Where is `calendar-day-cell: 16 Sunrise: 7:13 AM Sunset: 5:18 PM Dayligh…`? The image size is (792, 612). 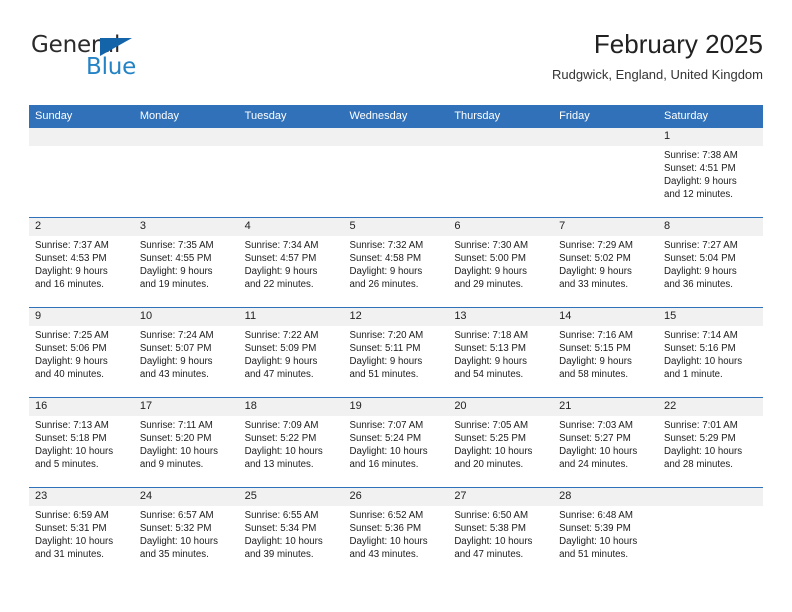
calendar-day-cell: 16 Sunrise: 7:13 AM Sunset: 5:18 PM Dayligh… is located at coordinates (81, 442).